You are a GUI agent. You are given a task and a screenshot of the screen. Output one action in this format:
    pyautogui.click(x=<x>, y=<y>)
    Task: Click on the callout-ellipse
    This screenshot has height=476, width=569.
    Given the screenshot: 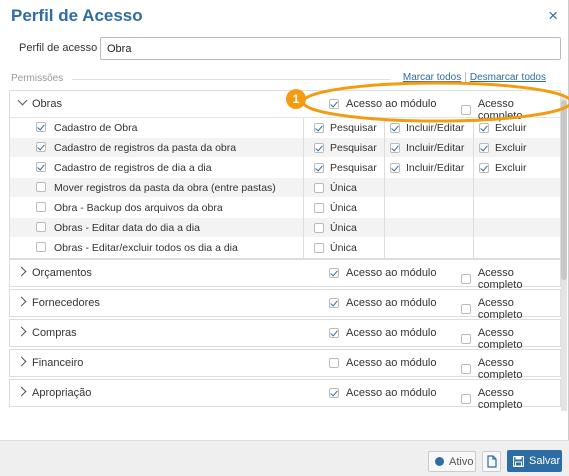 What is the action you would take?
    pyautogui.click(x=435, y=102)
    